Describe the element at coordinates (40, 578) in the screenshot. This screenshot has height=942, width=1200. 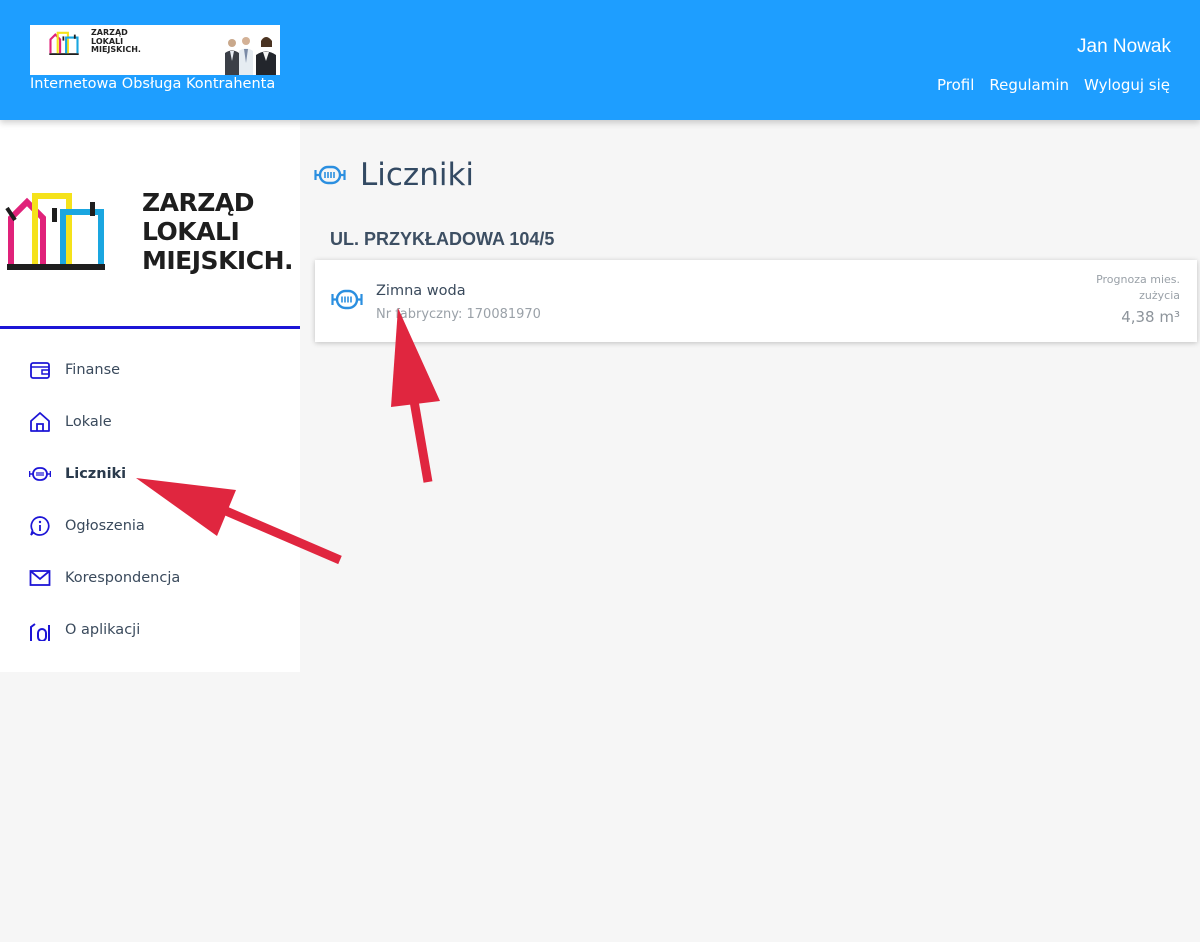
I see `envelope-icon` at that location.